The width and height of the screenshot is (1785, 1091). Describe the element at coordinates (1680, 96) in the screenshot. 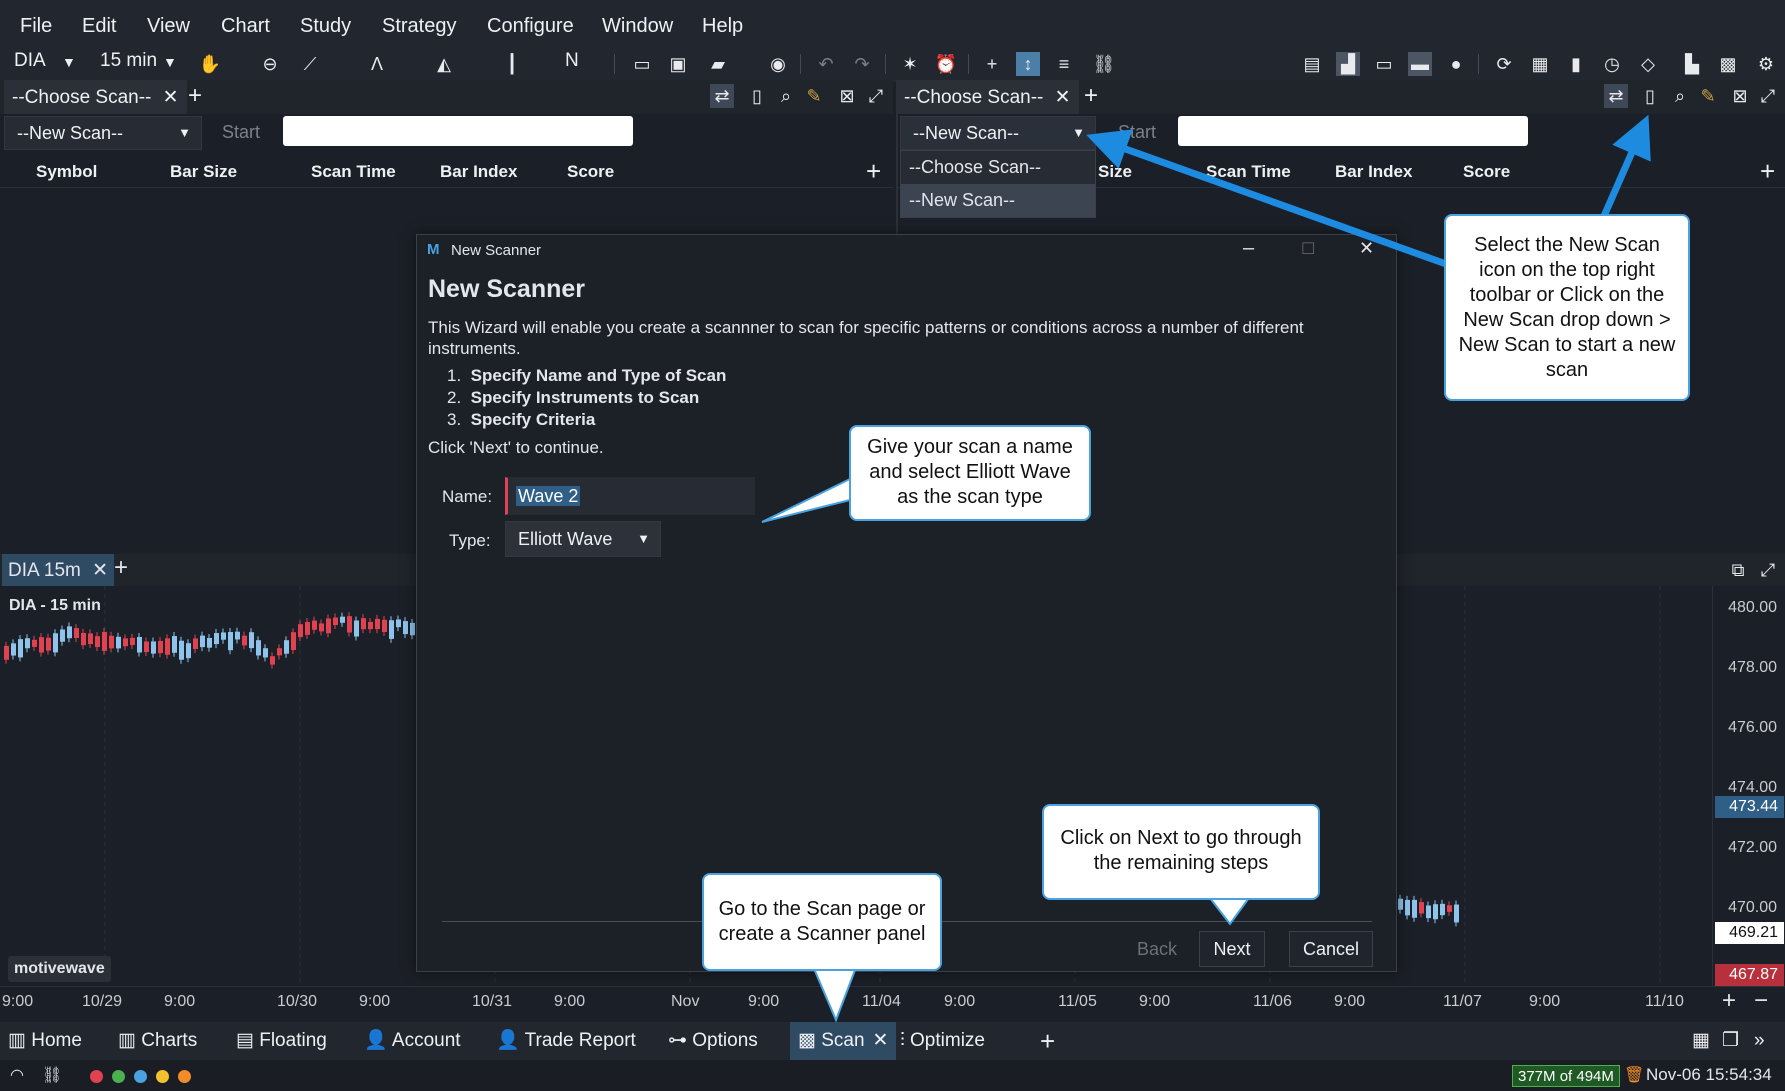

I see `search-icon: ⌕` at that location.